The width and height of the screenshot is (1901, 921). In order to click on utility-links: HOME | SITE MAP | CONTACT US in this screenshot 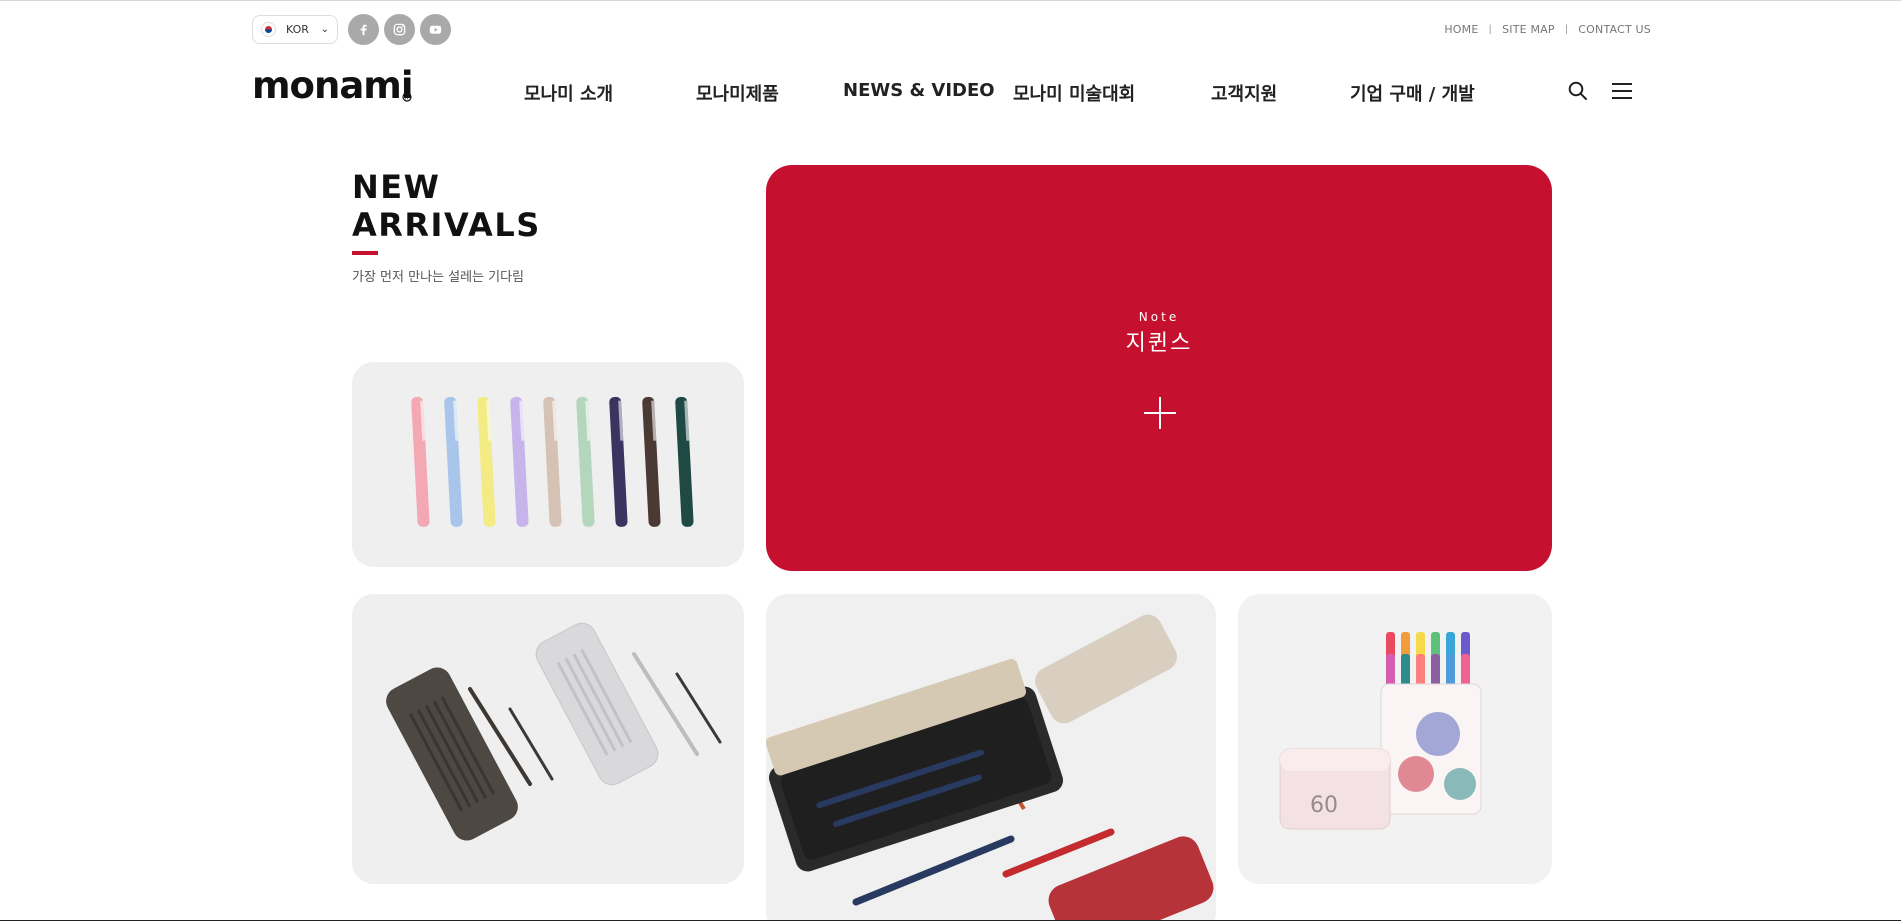, I will do `click(1547, 29)`.